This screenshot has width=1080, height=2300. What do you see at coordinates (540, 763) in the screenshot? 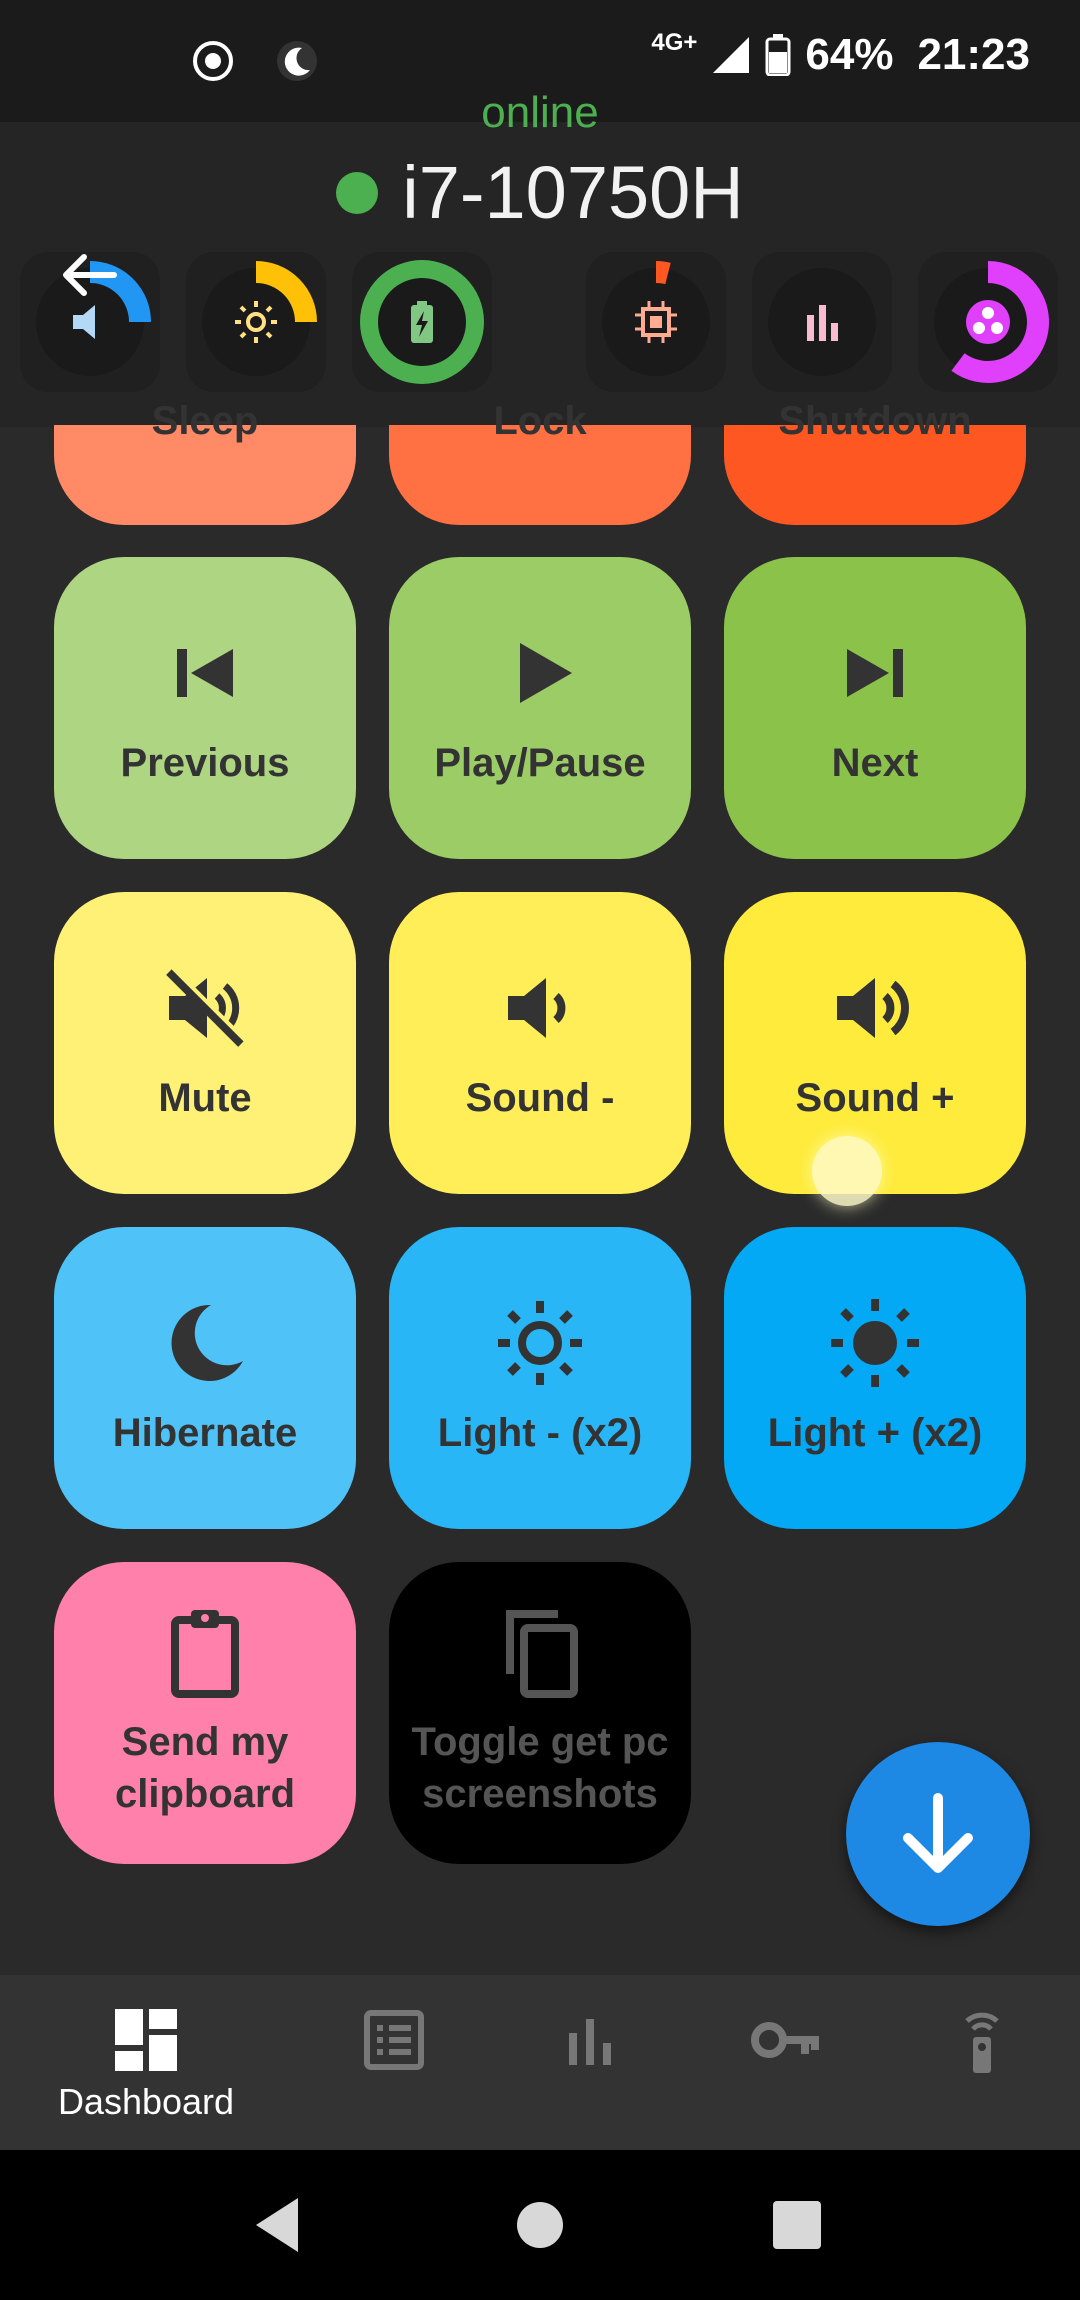
I see `play-pause-label: Play/Pause` at bounding box center [540, 763].